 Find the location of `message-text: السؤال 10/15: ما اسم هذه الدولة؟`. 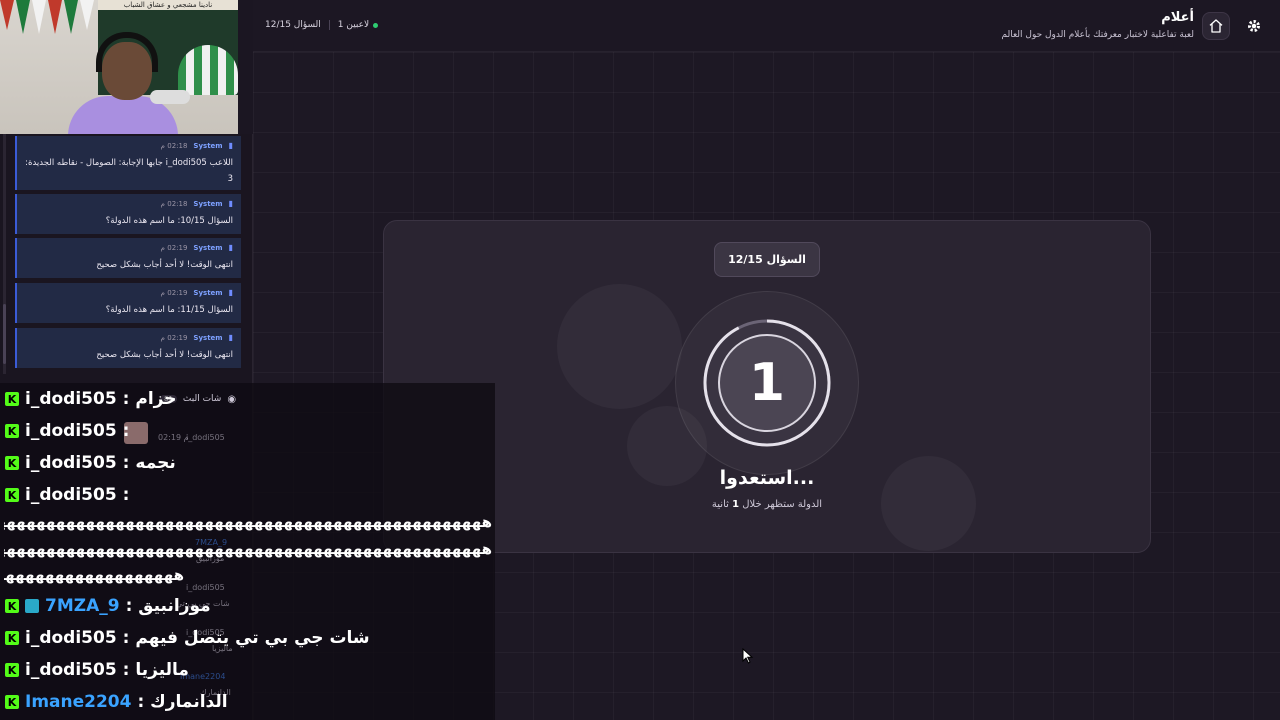

message-text: السؤال 10/15: ما اسم هذه الدولة؟ is located at coordinates (169, 221).